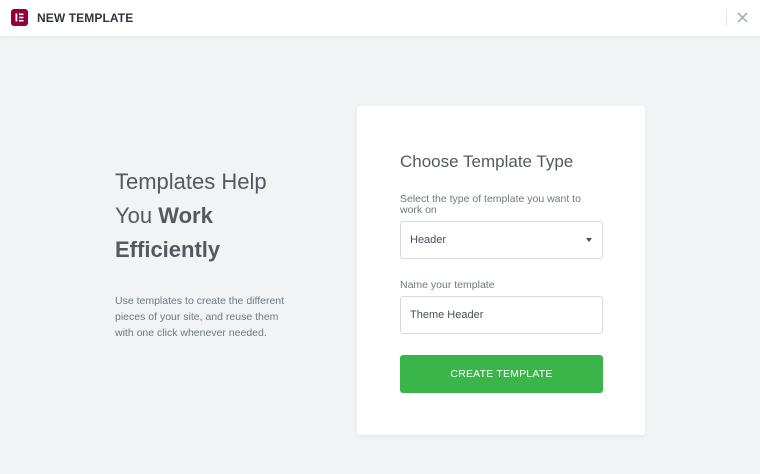 The width and height of the screenshot is (760, 474). What do you see at coordinates (191, 181) in the screenshot?
I see `intro-heading-line1: Templates Help` at bounding box center [191, 181].